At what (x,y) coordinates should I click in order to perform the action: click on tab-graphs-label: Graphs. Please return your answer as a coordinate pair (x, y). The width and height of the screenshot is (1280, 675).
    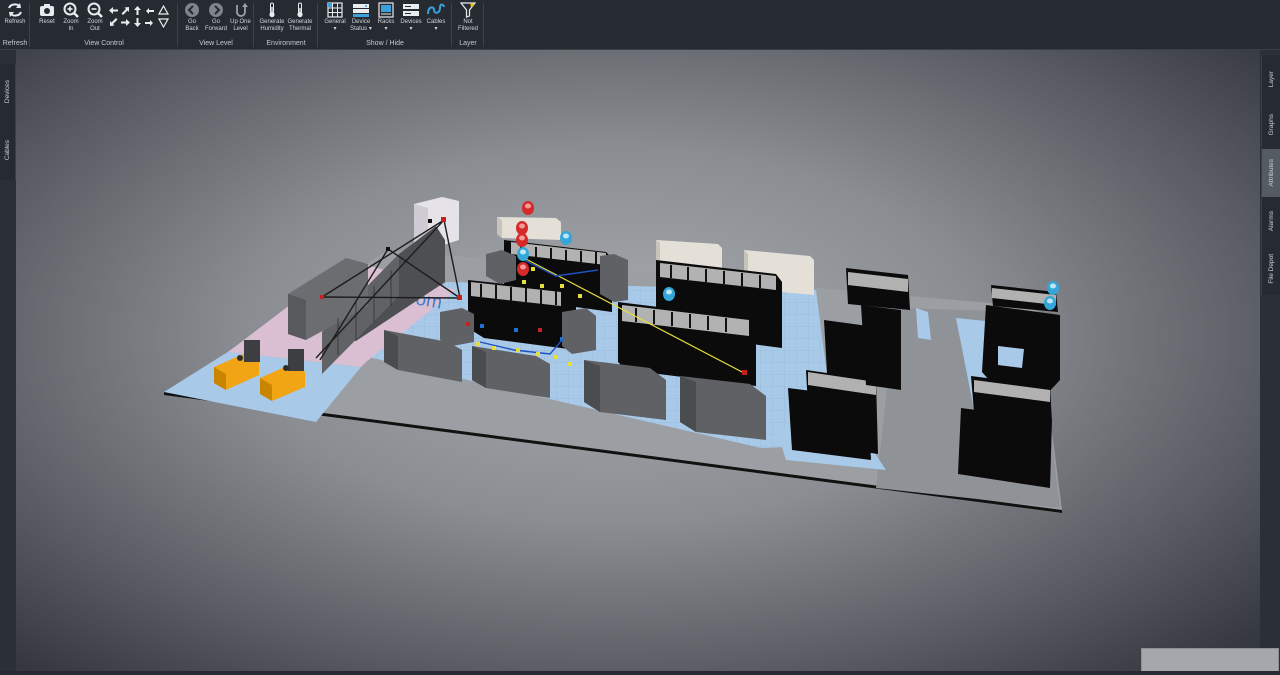
    Looking at the image, I should click on (1271, 125).